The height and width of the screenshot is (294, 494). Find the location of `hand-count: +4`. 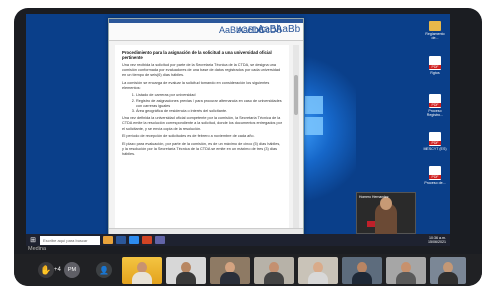

hand-count: +4 is located at coordinates (57, 270).